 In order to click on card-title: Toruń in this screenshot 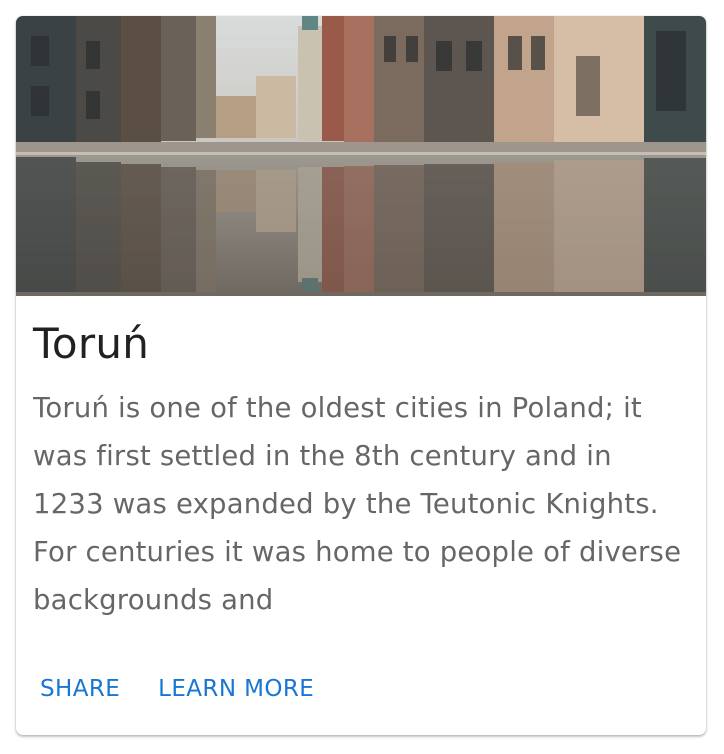, I will do `click(91, 343)`.